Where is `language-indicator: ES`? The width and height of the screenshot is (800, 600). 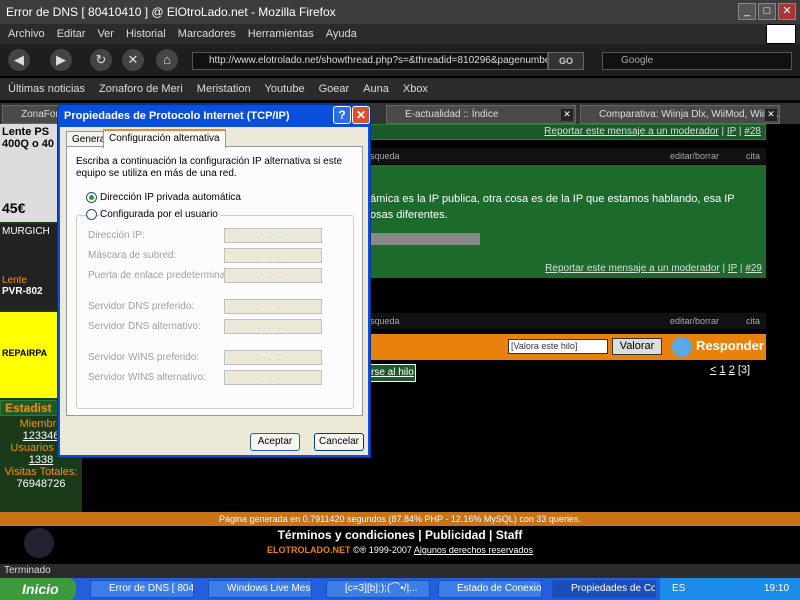
language-indicator: ES is located at coordinates (678, 589).